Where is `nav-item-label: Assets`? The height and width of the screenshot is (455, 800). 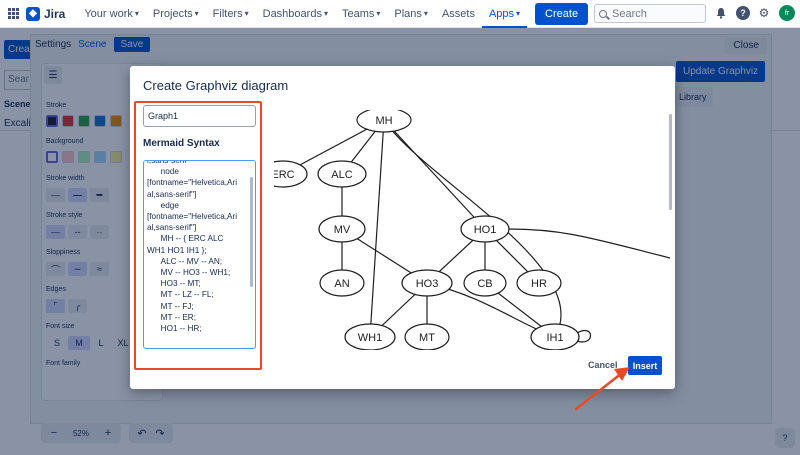 nav-item-label: Assets is located at coordinates (458, 13).